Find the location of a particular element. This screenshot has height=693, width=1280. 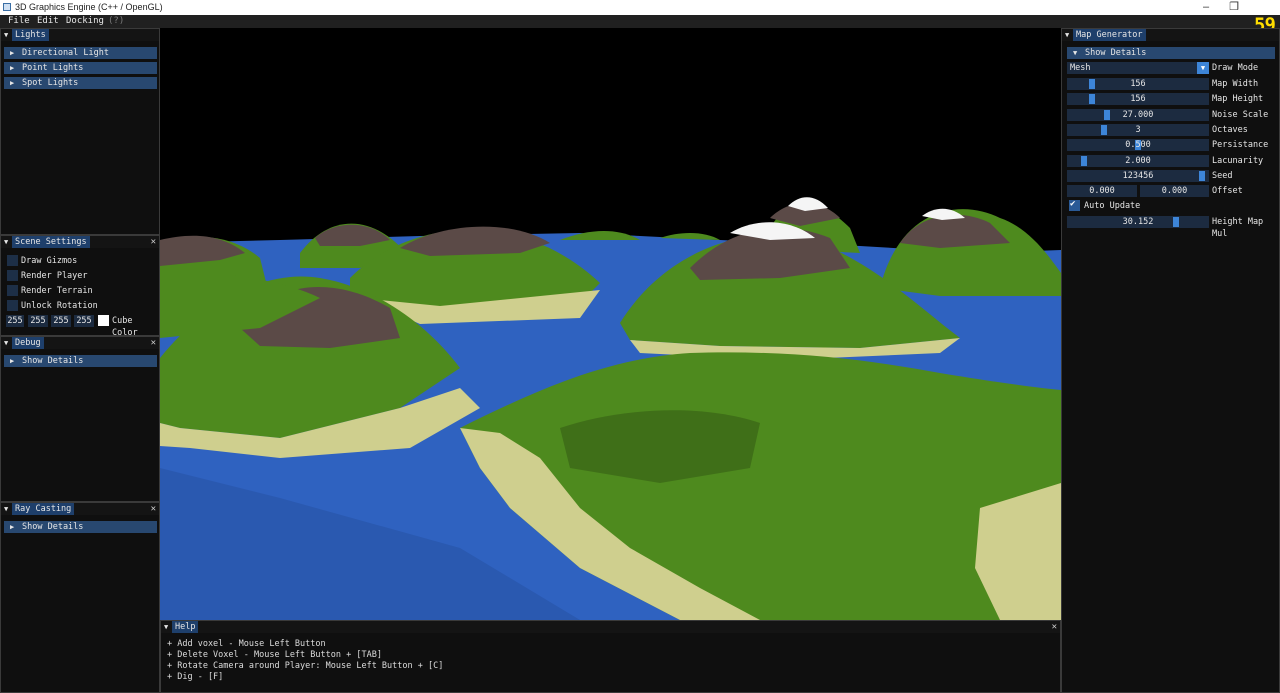

scene-settings-header: ▼ Scene Settings ✕ is located at coordinates (80, 242).